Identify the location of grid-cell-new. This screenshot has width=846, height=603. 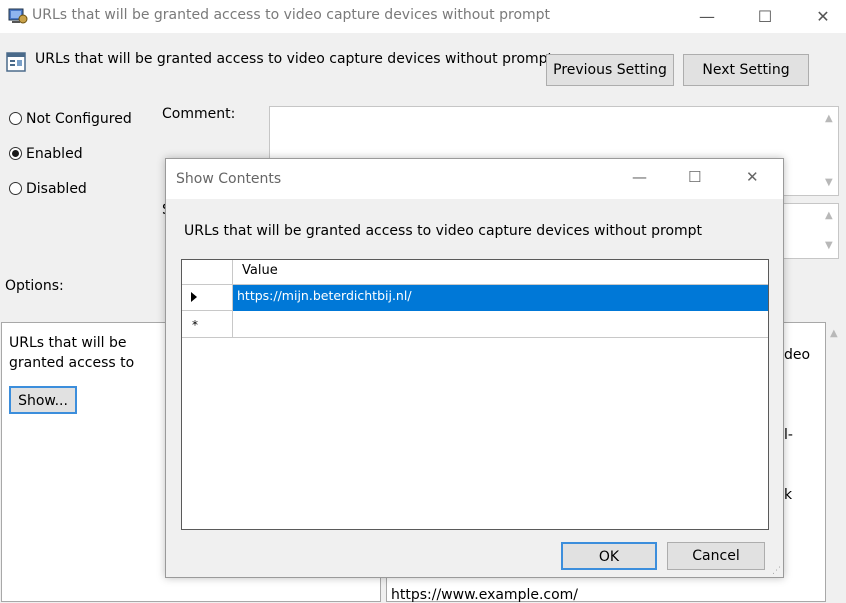
(500, 324).